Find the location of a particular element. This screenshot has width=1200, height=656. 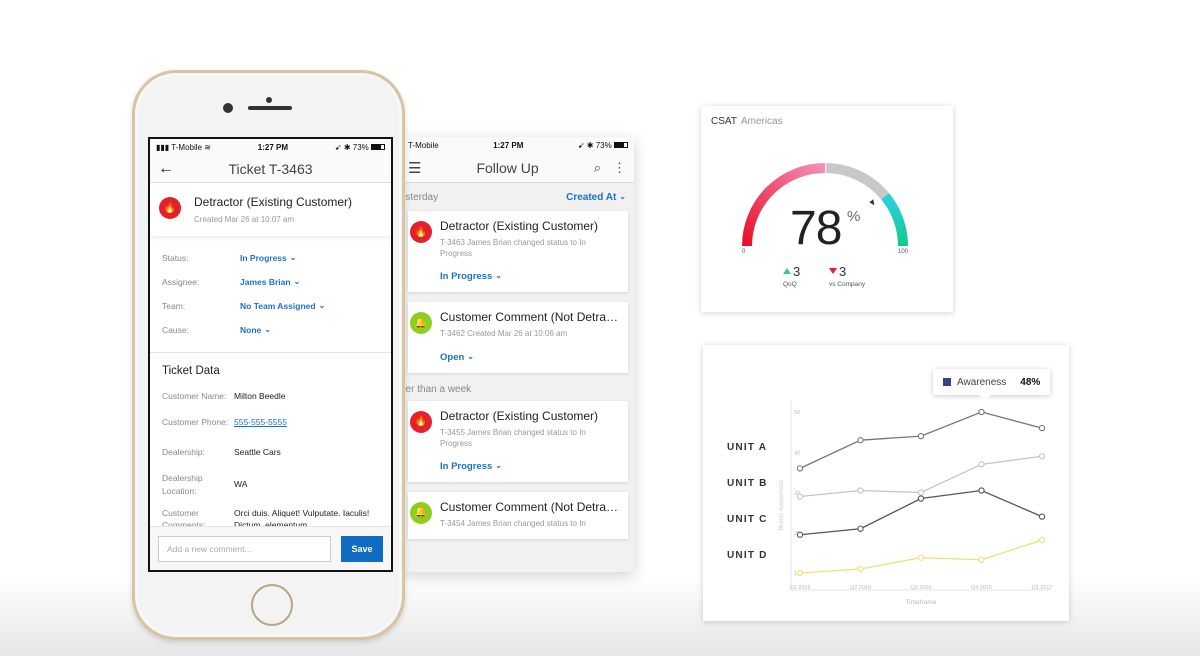

sort-dropdown: Created At ⌄ is located at coordinates (596, 197).